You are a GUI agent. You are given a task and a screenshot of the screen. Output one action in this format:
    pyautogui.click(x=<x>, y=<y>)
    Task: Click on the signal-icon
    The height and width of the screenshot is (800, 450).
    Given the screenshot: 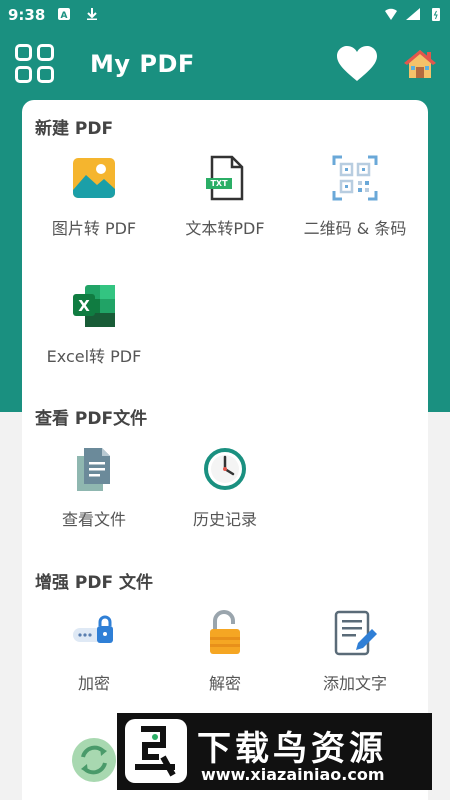 What is the action you would take?
    pyautogui.click(x=391, y=14)
    